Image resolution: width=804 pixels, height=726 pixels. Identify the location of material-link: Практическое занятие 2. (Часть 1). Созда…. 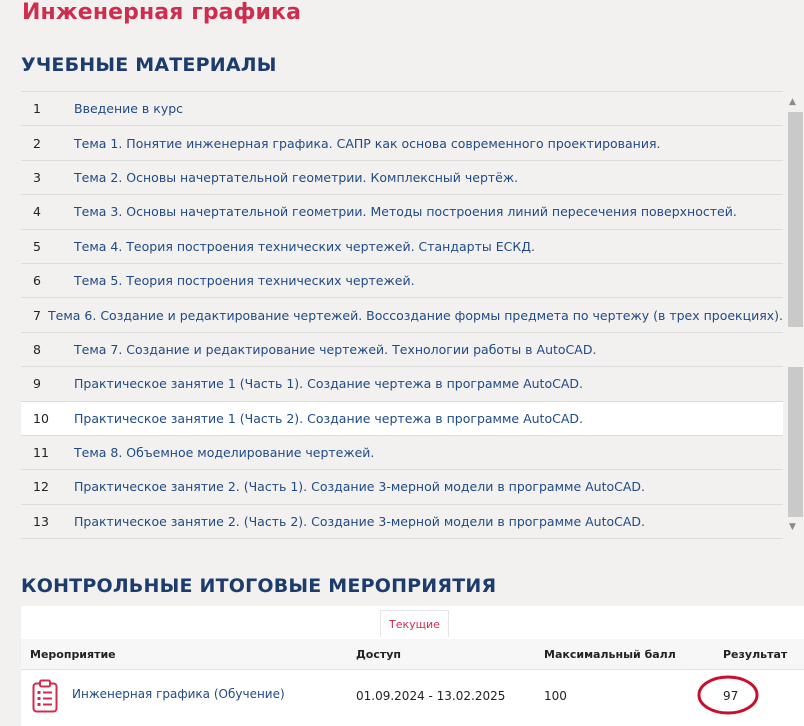
(359, 486).